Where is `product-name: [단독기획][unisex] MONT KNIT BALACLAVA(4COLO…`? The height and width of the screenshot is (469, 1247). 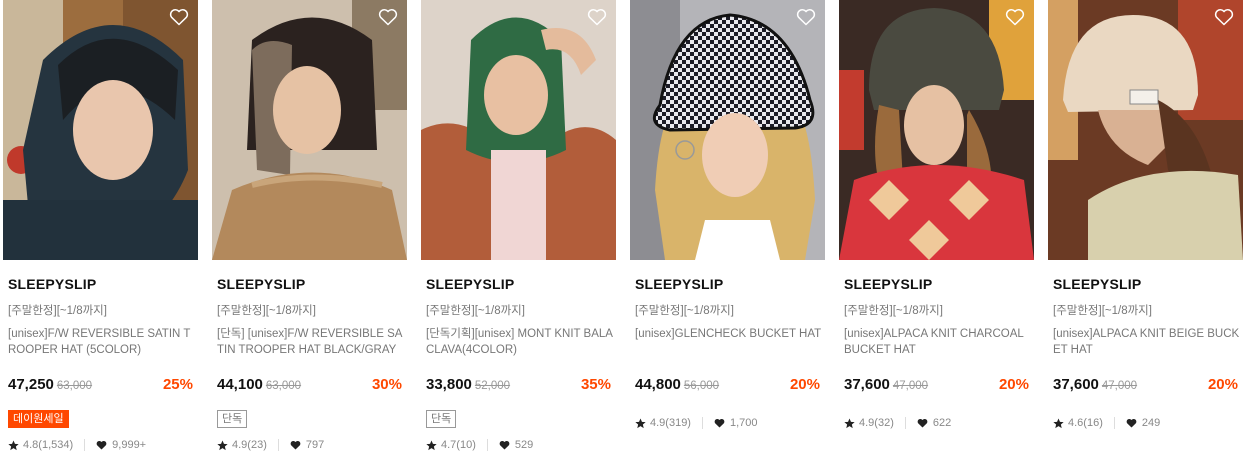 product-name: [단독기획][unisex] MONT KNIT BALACLAVA(4COLO… is located at coordinates (521, 342).